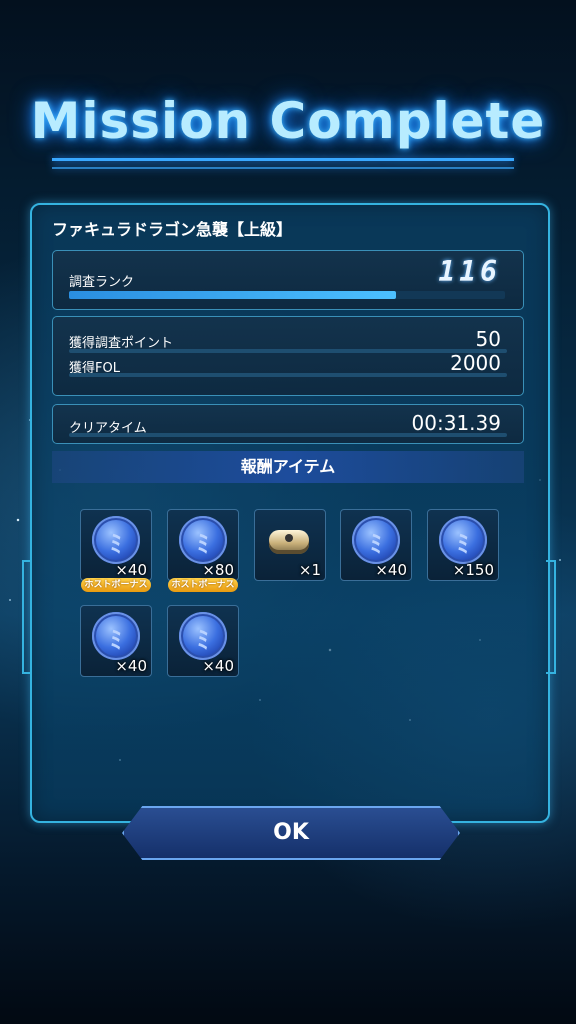 The image size is (576, 1024). What do you see at coordinates (283, 168) in the screenshot?
I see `title-underline-secondary` at bounding box center [283, 168].